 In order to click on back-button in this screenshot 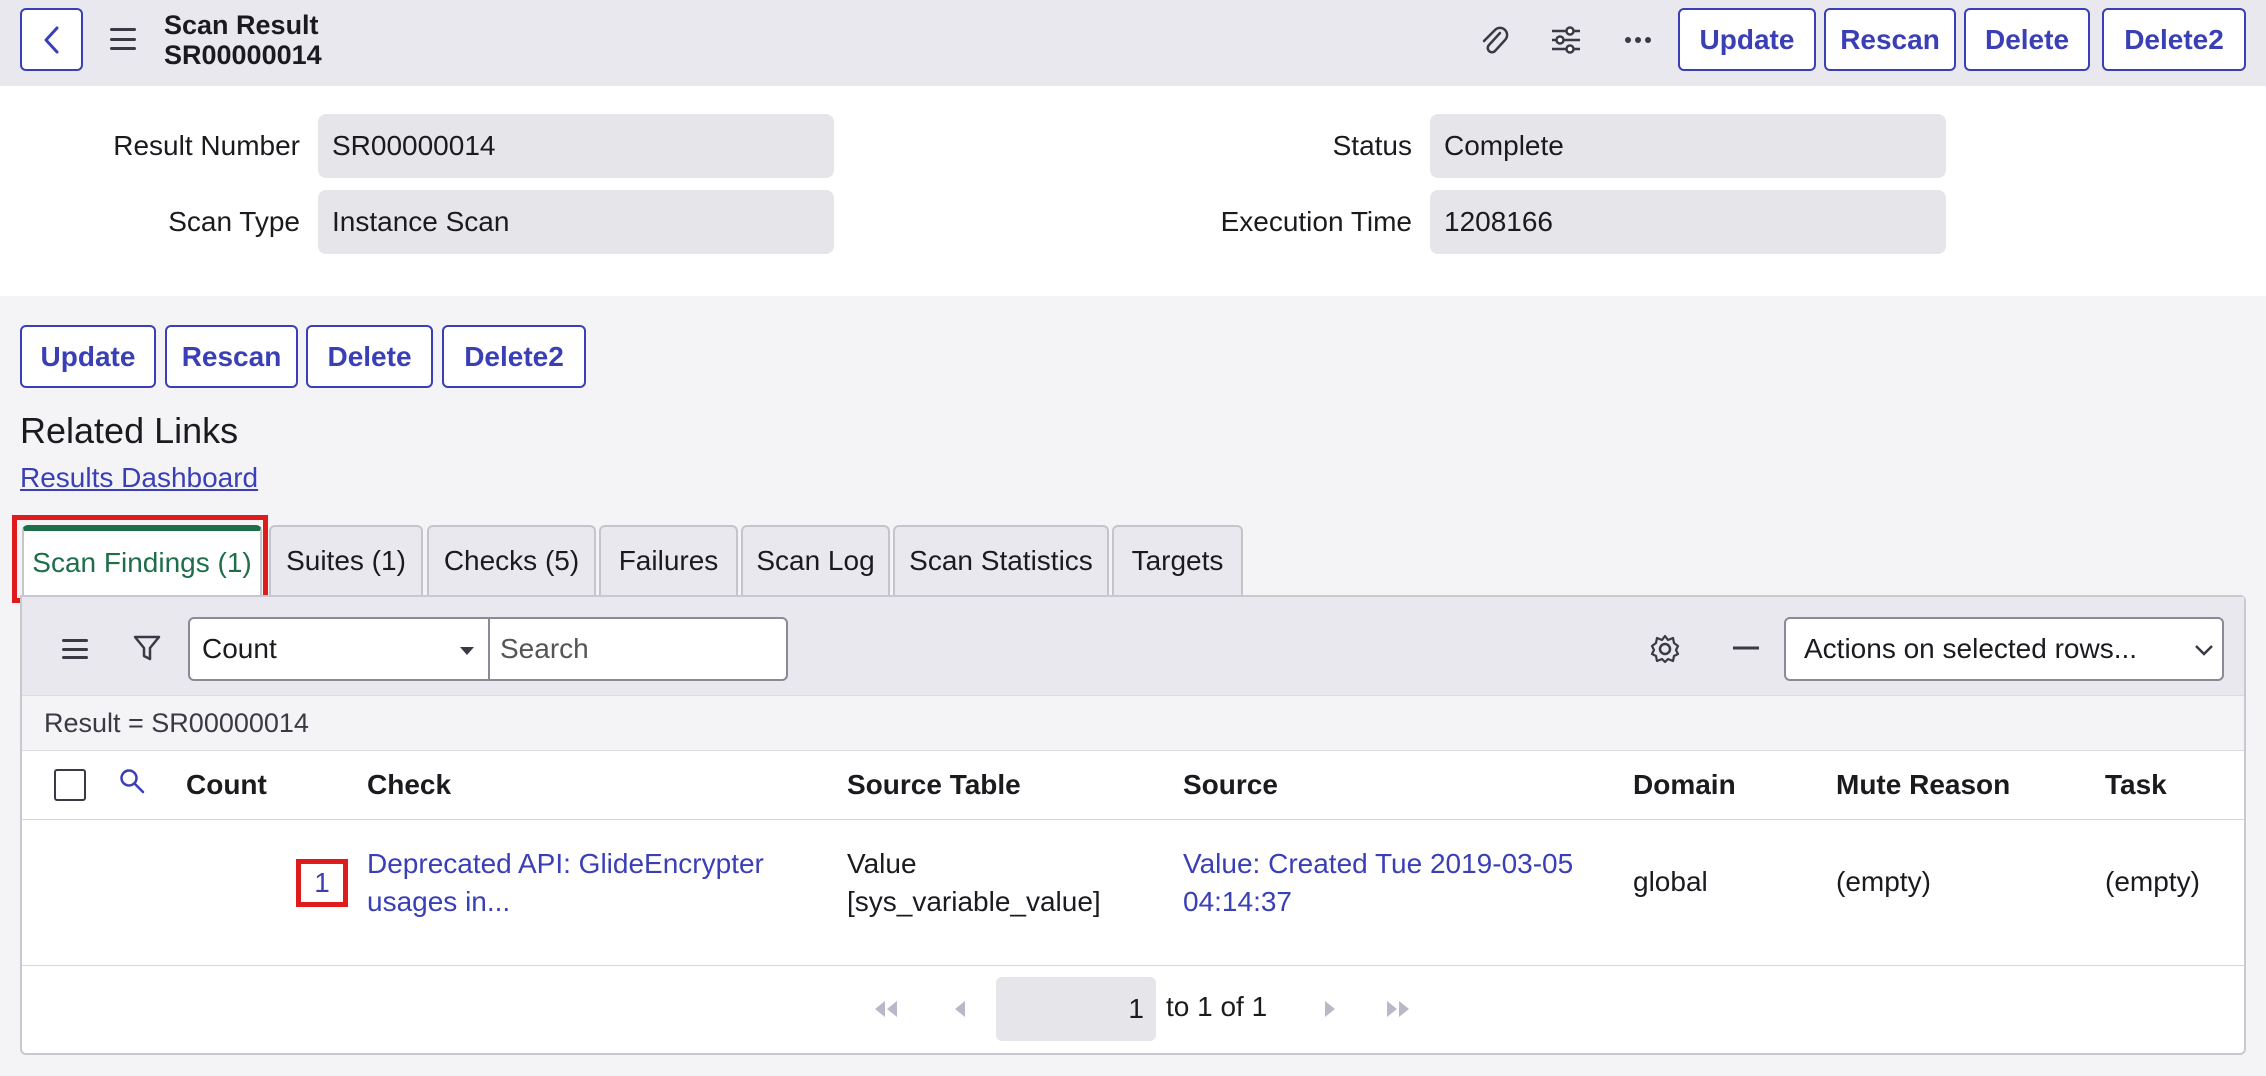, I will do `click(51, 39)`.